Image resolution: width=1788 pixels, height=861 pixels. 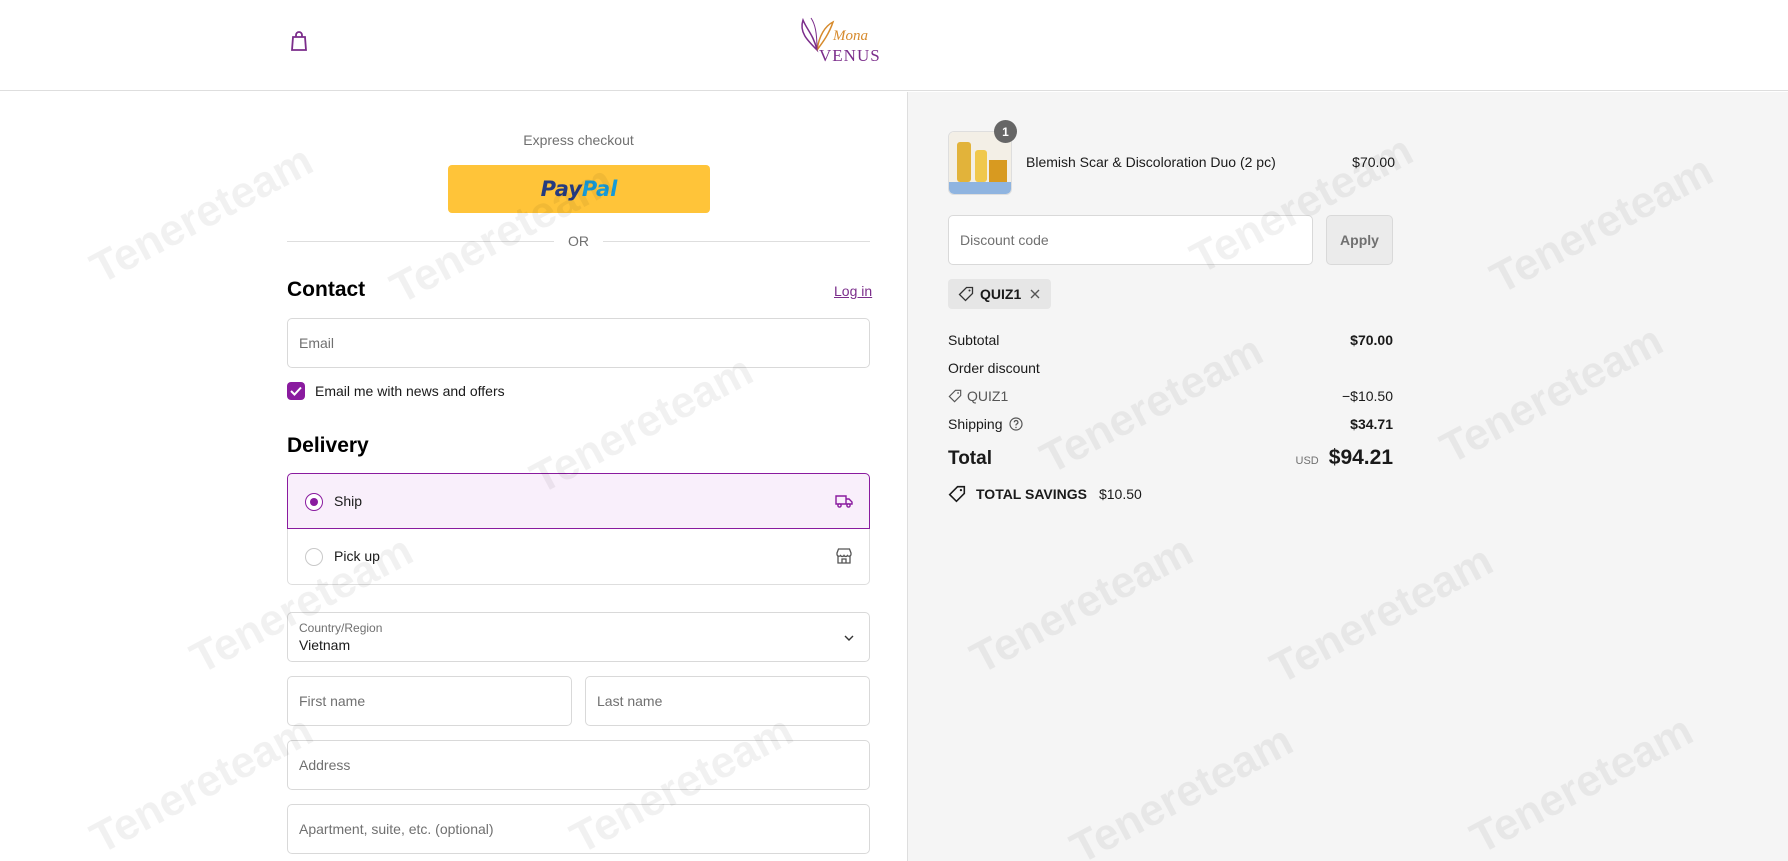 What do you see at coordinates (1170, 340) in the screenshot?
I see `subtotal-row: Subtotal $70.00` at bounding box center [1170, 340].